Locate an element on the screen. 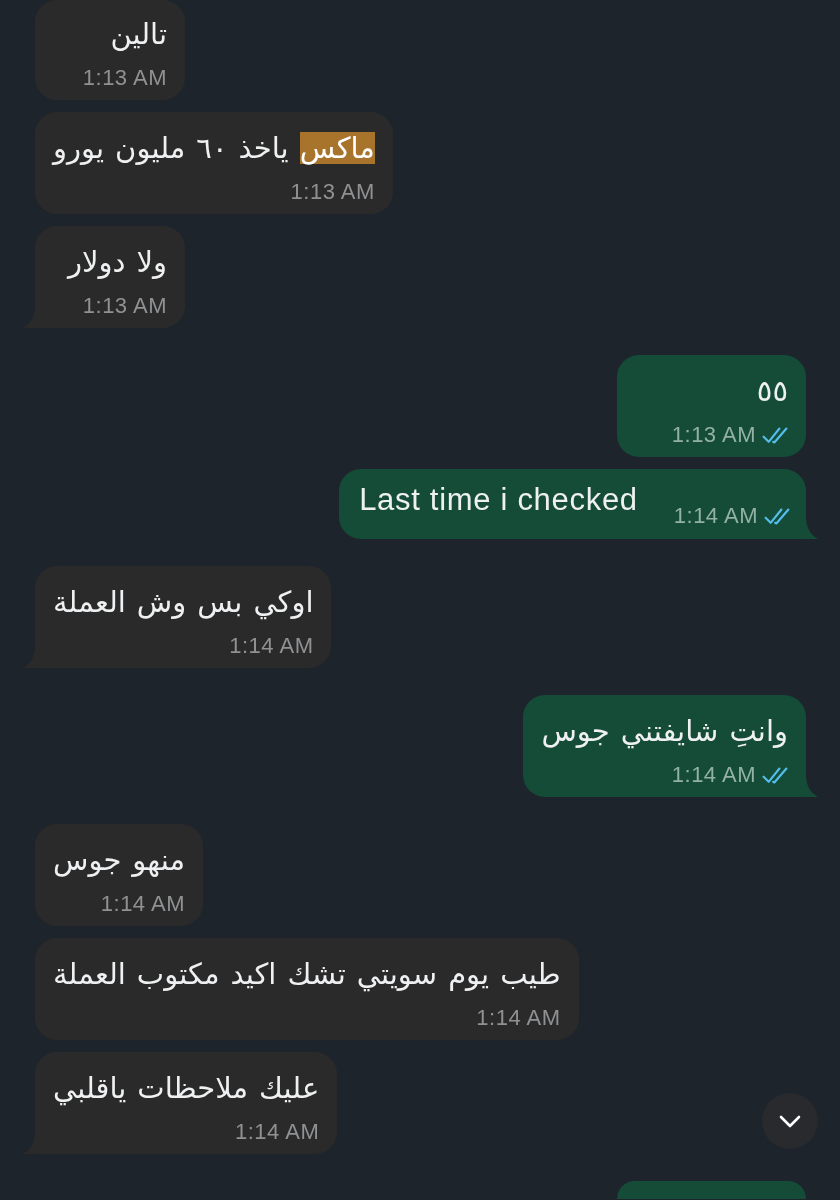  chevron-down-icon is located at coordinates (790, 1121).